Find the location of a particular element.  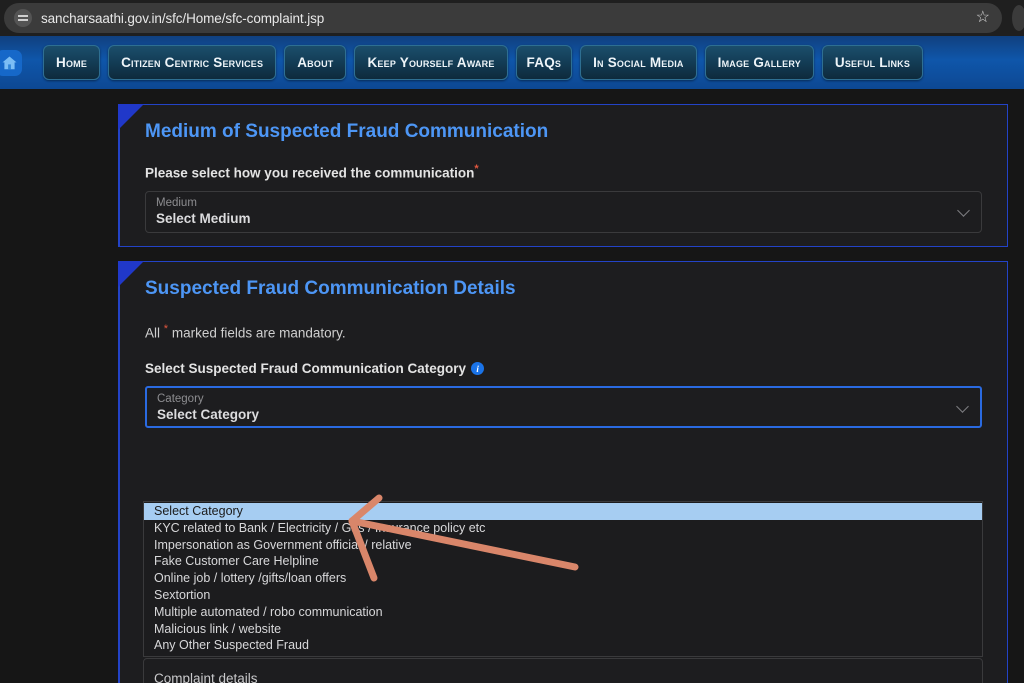

site-settings-icon is located at coordinates (23, 18).